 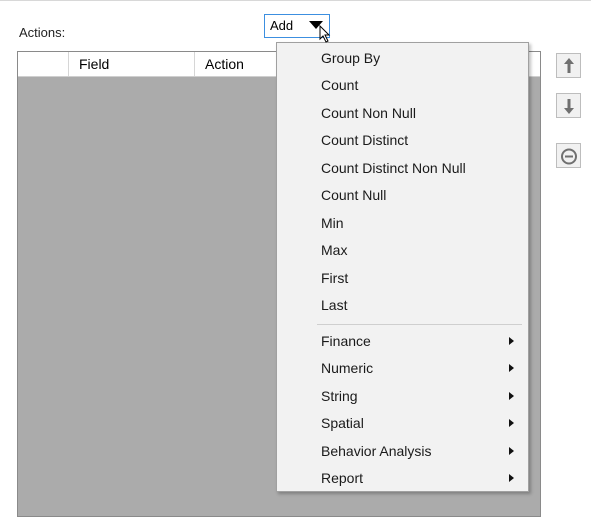 What do you see at coordinates (415, 423) in the screenshot?
I see `menu-item-spatial: Spatial` at bounding box center [415, 423].